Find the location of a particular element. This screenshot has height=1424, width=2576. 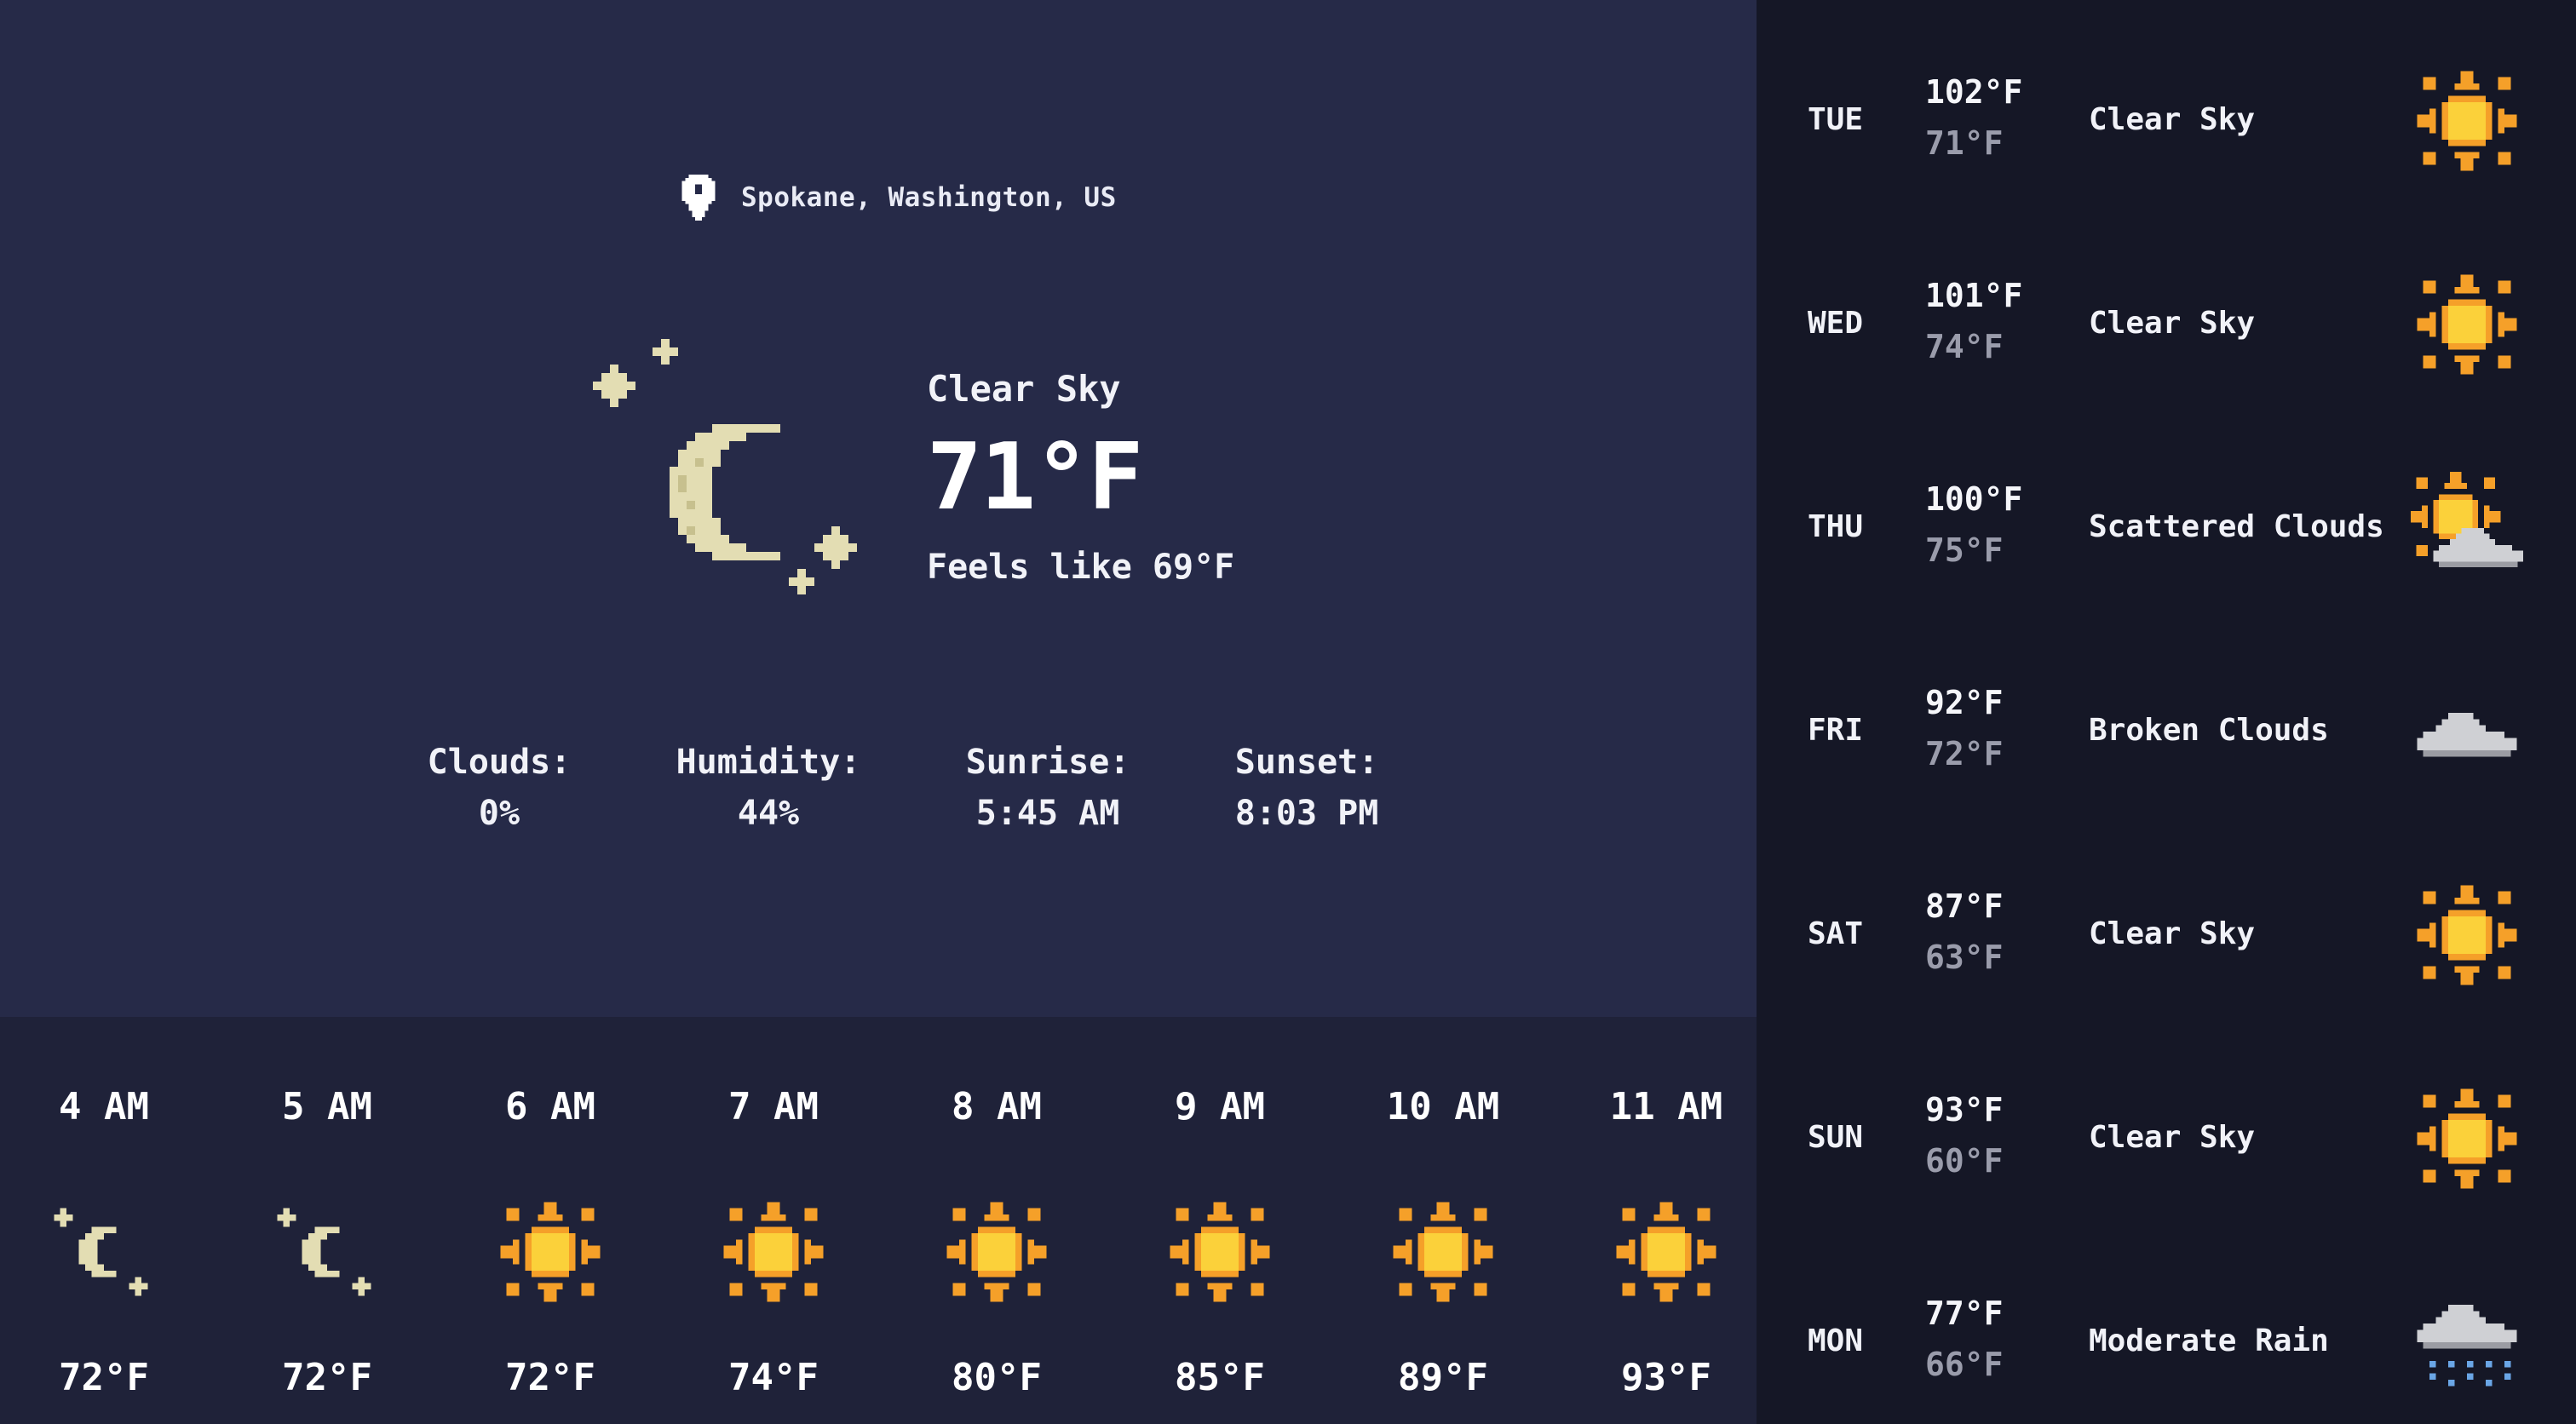

stat-value: 8:03 PM is located at coordinates (1307, 814).